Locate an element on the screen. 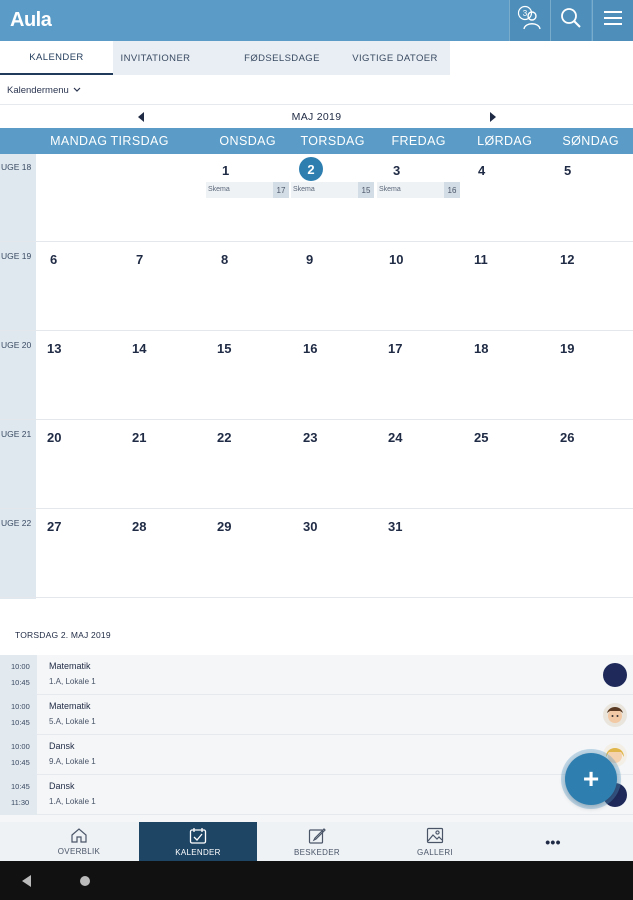  day-cell: 19 is located at coordinates (590, 376).